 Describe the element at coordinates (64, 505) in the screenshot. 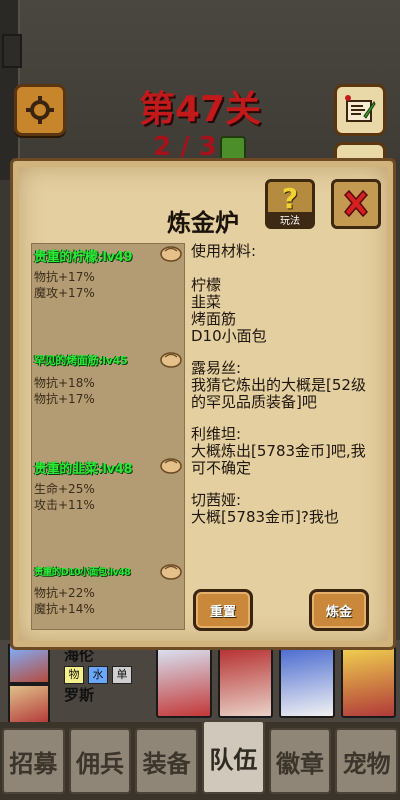

I see `item-stat: 攻击+11%` at that location.